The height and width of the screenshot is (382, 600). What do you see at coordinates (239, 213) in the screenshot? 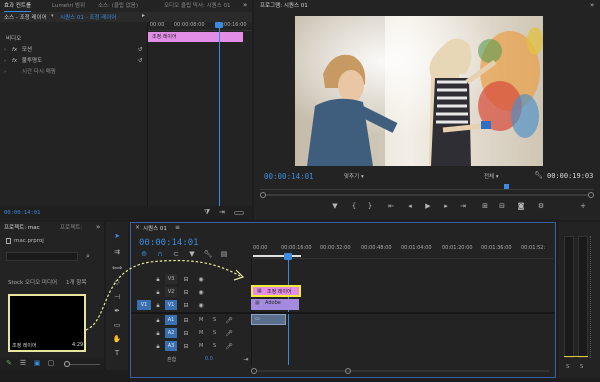
I see `ec-scroll` at bounding box center [239, 213].